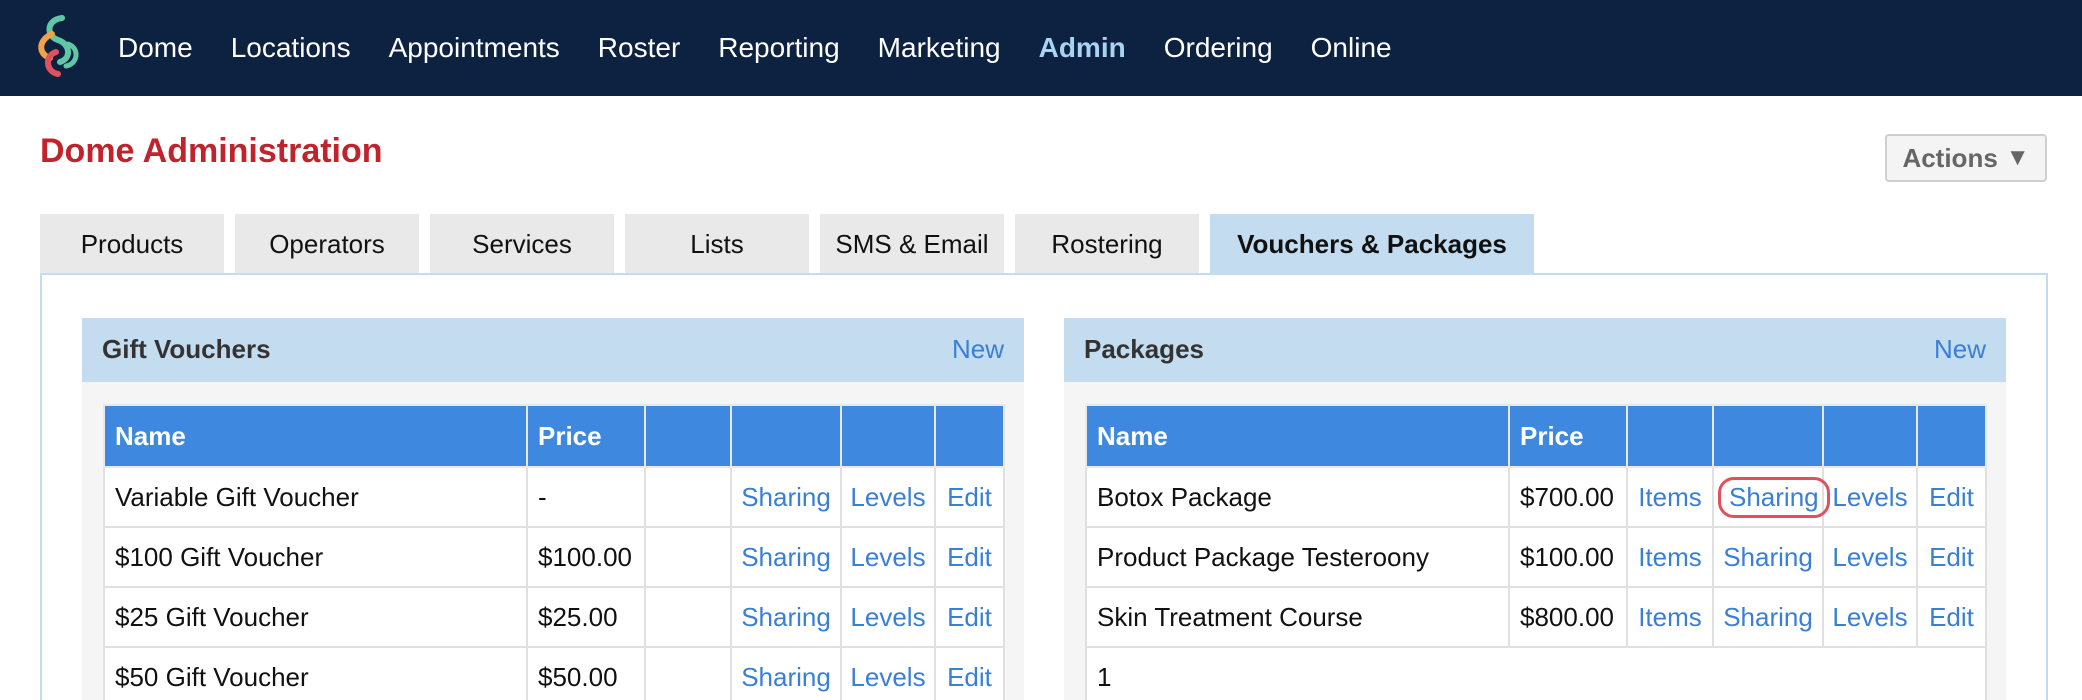  I want to click on nav-item-dome: Dome, so click(155, 48).